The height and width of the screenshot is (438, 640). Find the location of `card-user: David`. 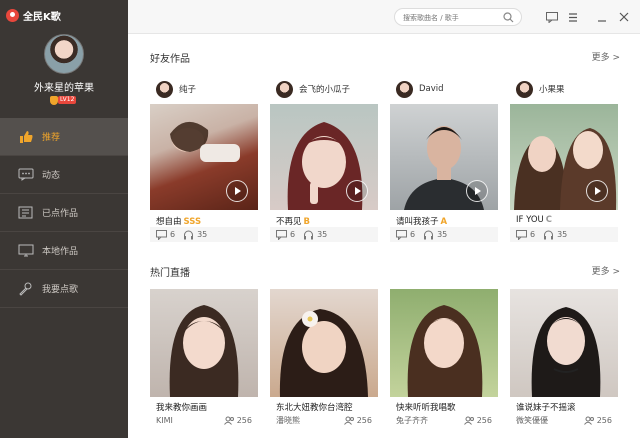

card-user: David is located at coordinates (444, 89).